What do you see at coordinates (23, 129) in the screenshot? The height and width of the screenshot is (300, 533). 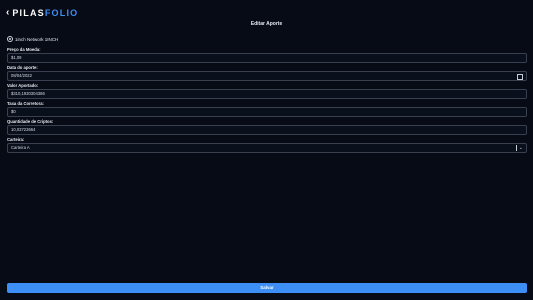 I see `quantity-value: 10,03723664` at bounding box center [23, 129].